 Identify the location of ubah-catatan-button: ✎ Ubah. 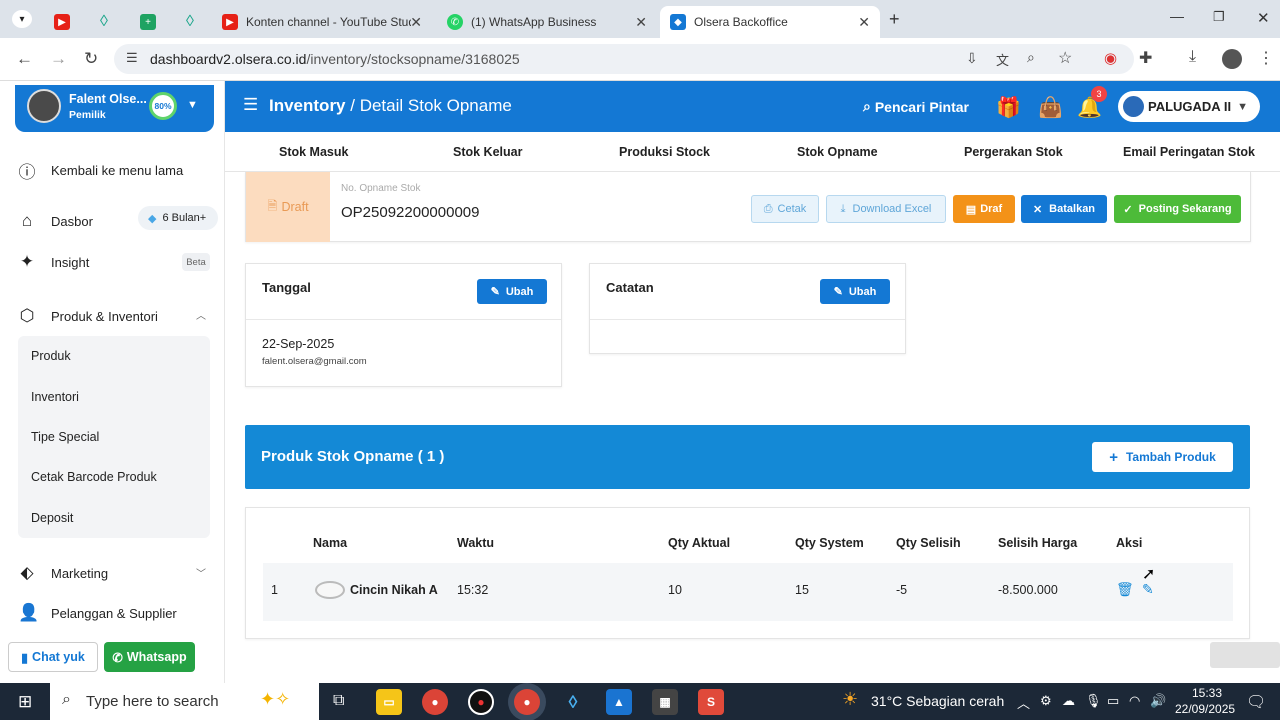
(855, 291).